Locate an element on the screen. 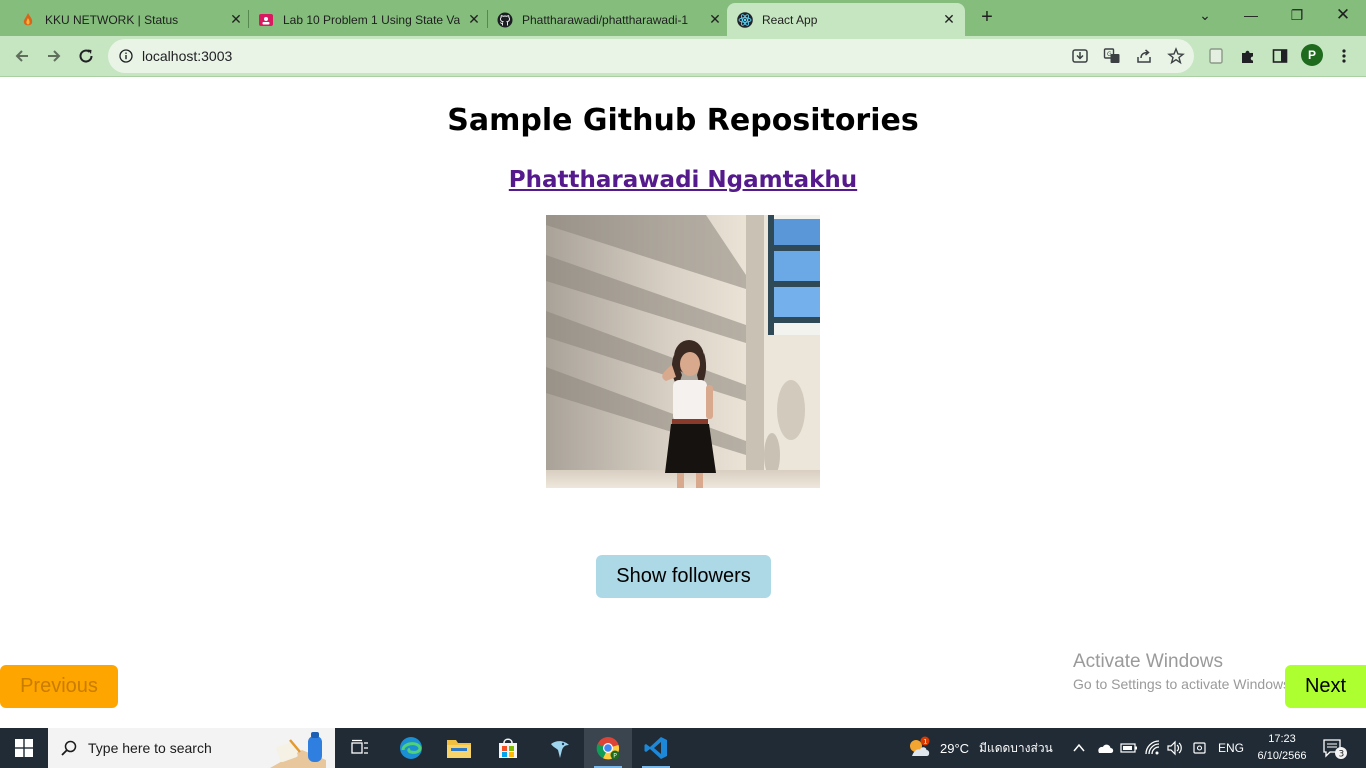  url-text: localhost:3003 is located at coordinates (187, 56).